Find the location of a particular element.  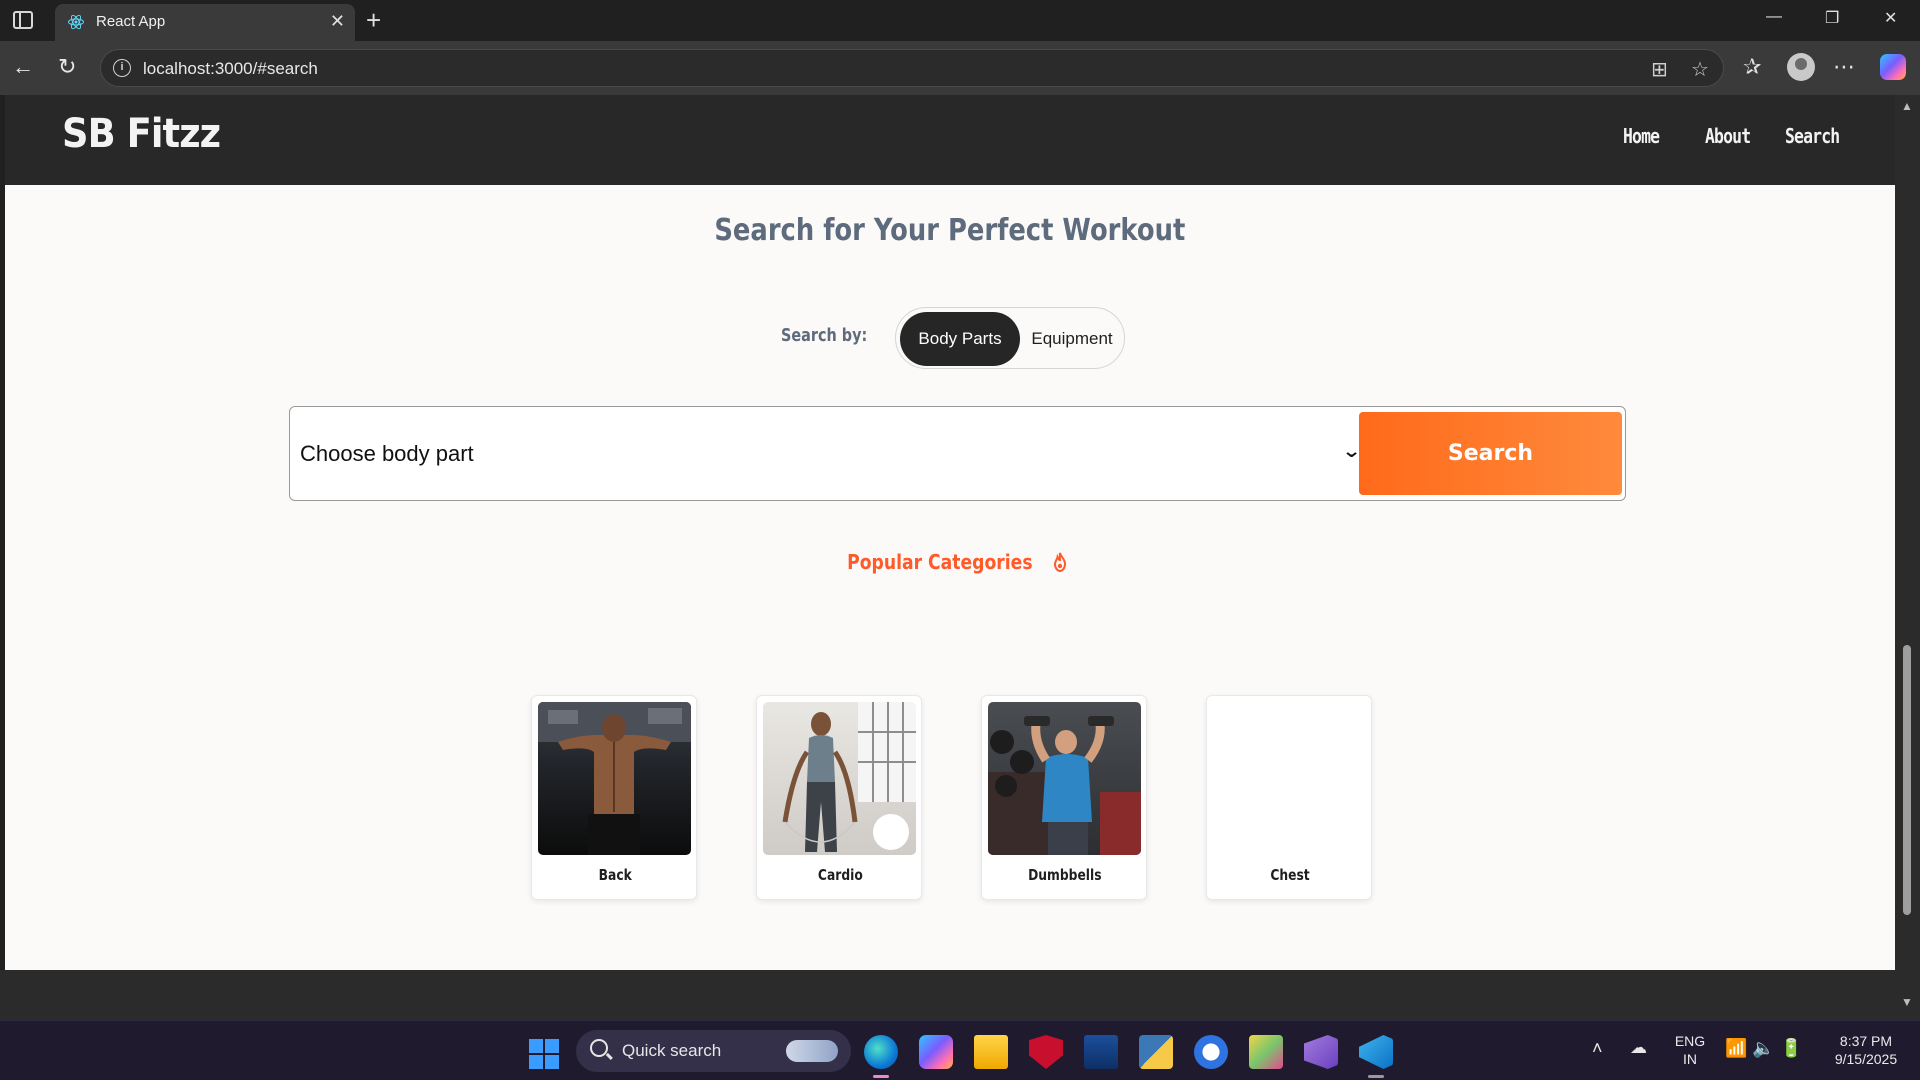

site-header: SB Fitzz Home About Search is located at coordinates (950, 140).